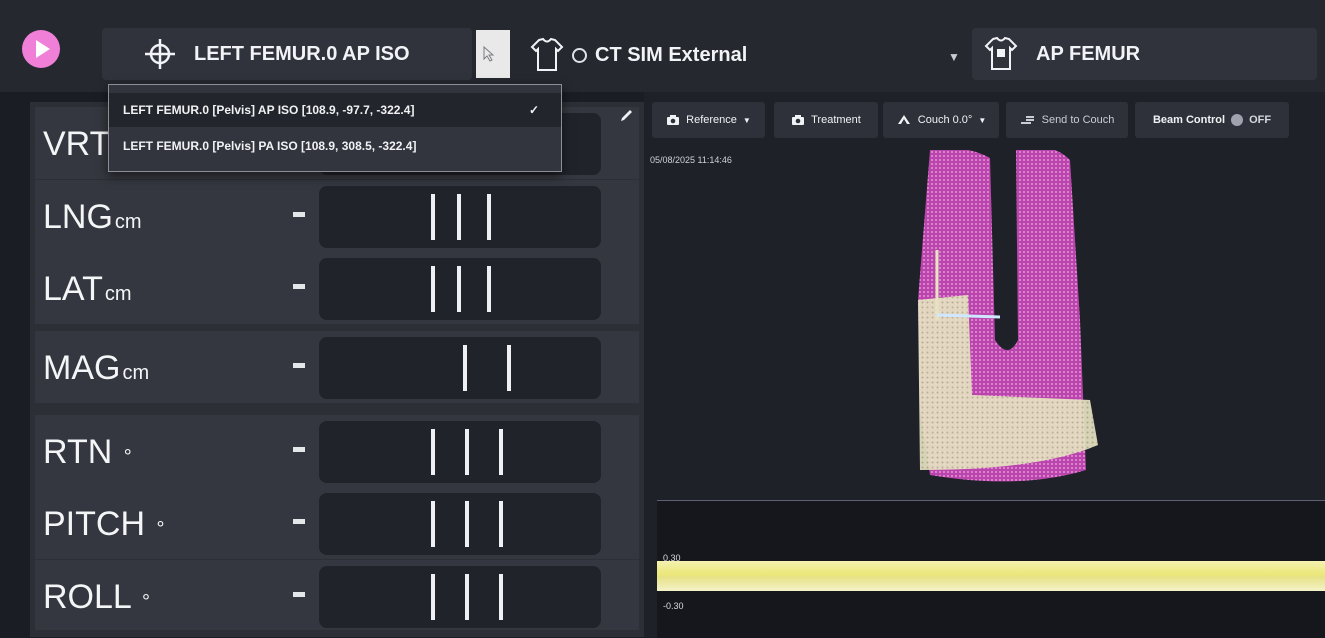 This screenshot has width=1325, height=638. I want to click on reference-button: Reference ▼, so click(708, 120).